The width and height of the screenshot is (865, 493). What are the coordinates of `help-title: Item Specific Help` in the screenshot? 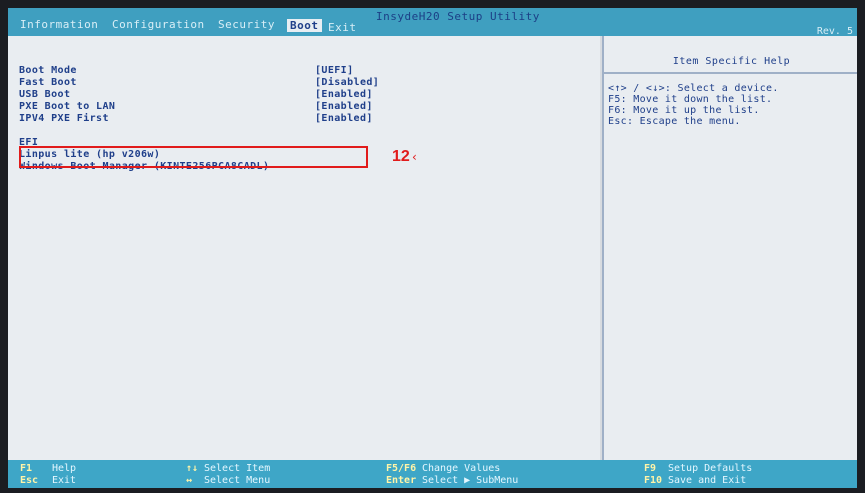 It's located at (731, 61).